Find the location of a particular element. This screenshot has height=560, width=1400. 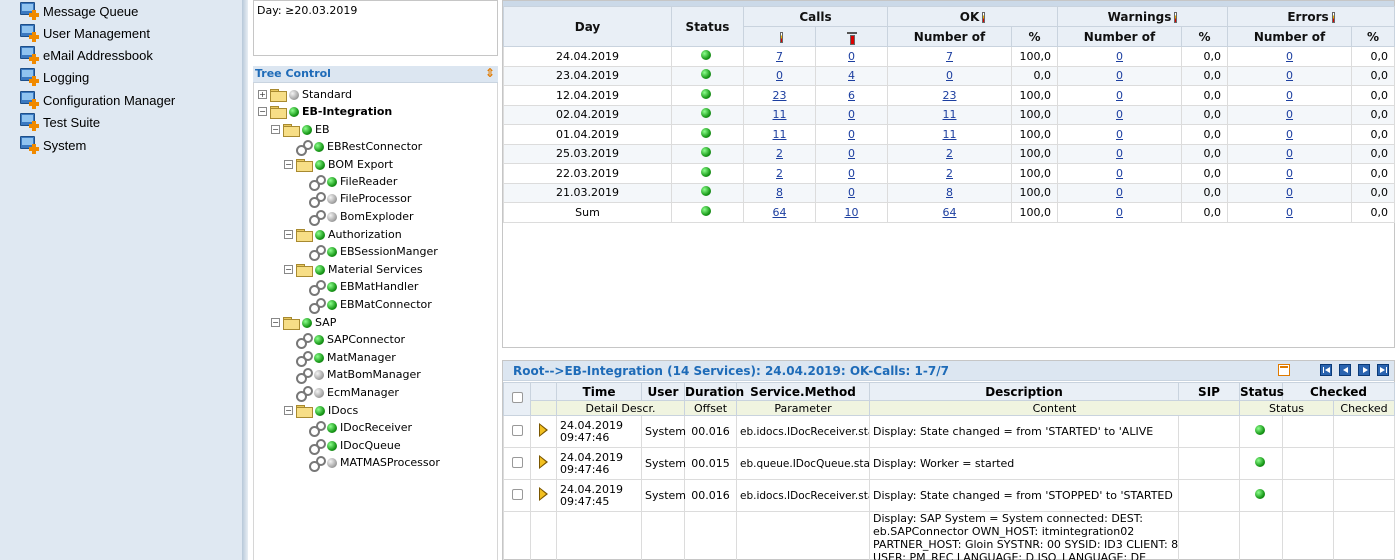

calls-other-cell-value: 10 is located at coordinates (852, 212).